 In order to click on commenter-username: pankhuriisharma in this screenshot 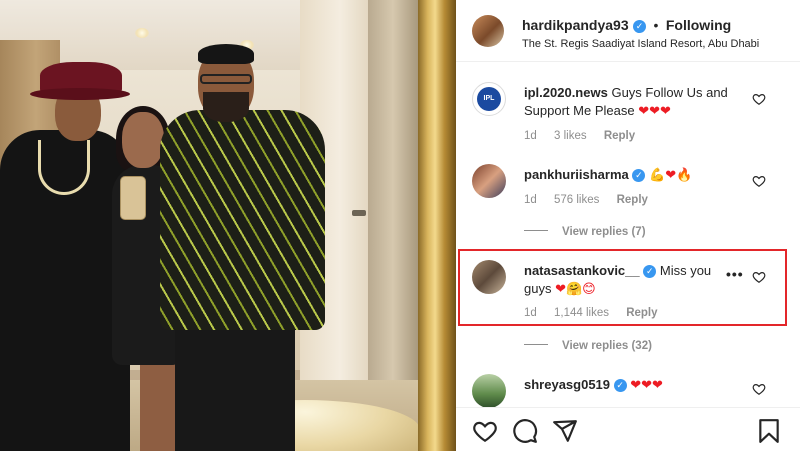, I will do `click(576, 174)`.